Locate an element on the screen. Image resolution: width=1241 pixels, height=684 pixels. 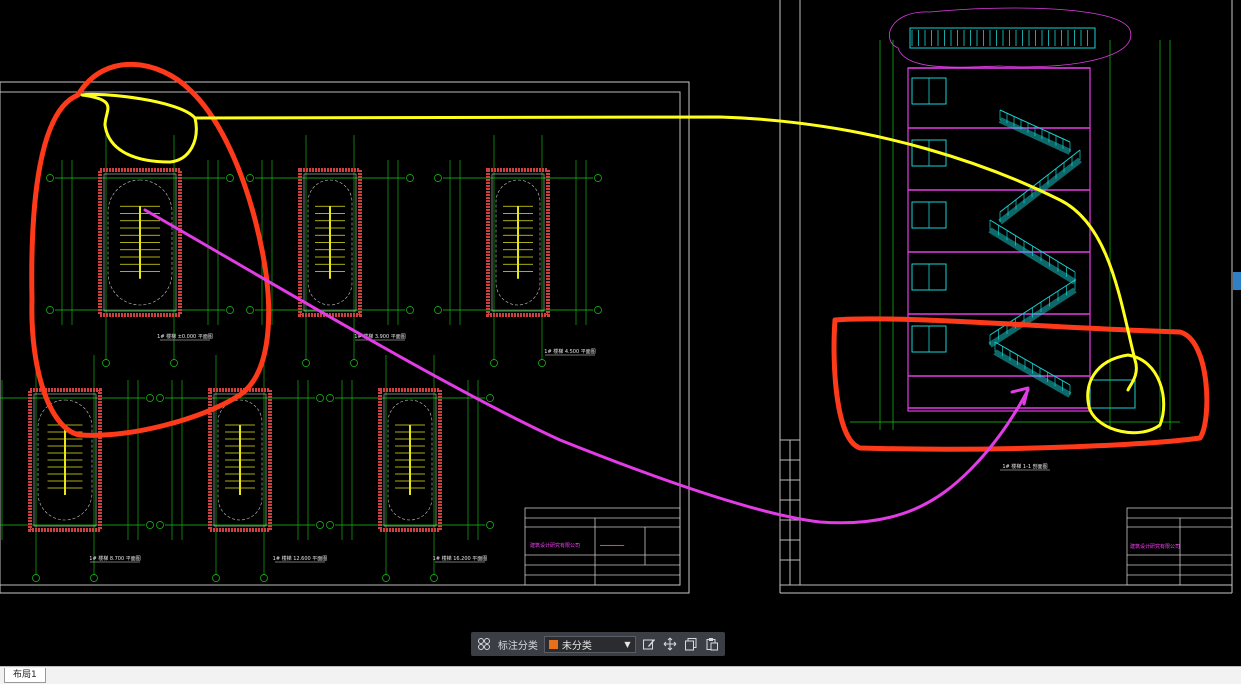
stair-plan: 1# 楼梯 3.900 平面图 is located at coordinates (330, 251).